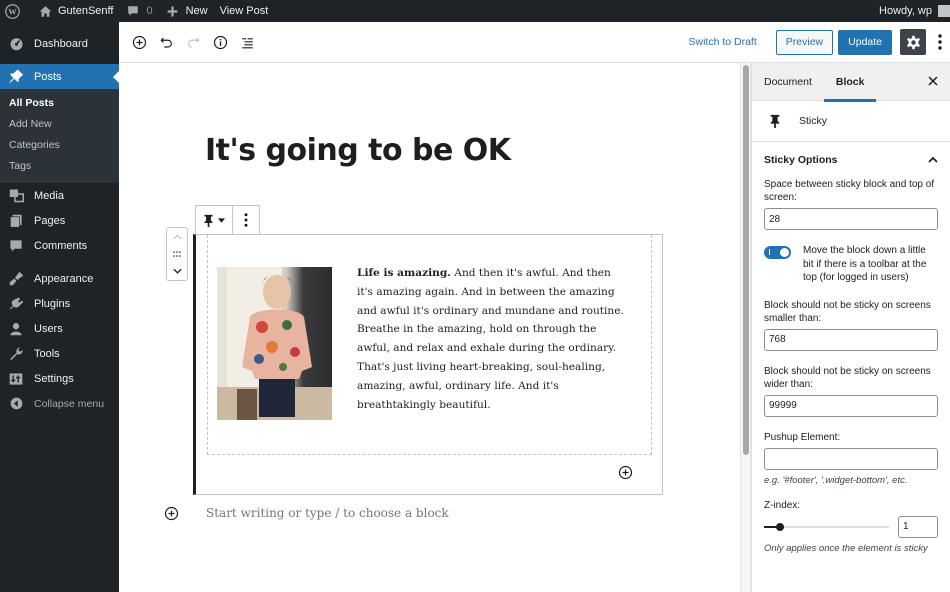 The height and width of the screenshot is (592, 950). I want to click on sidebar-item-users: Users, so click(59, 328).